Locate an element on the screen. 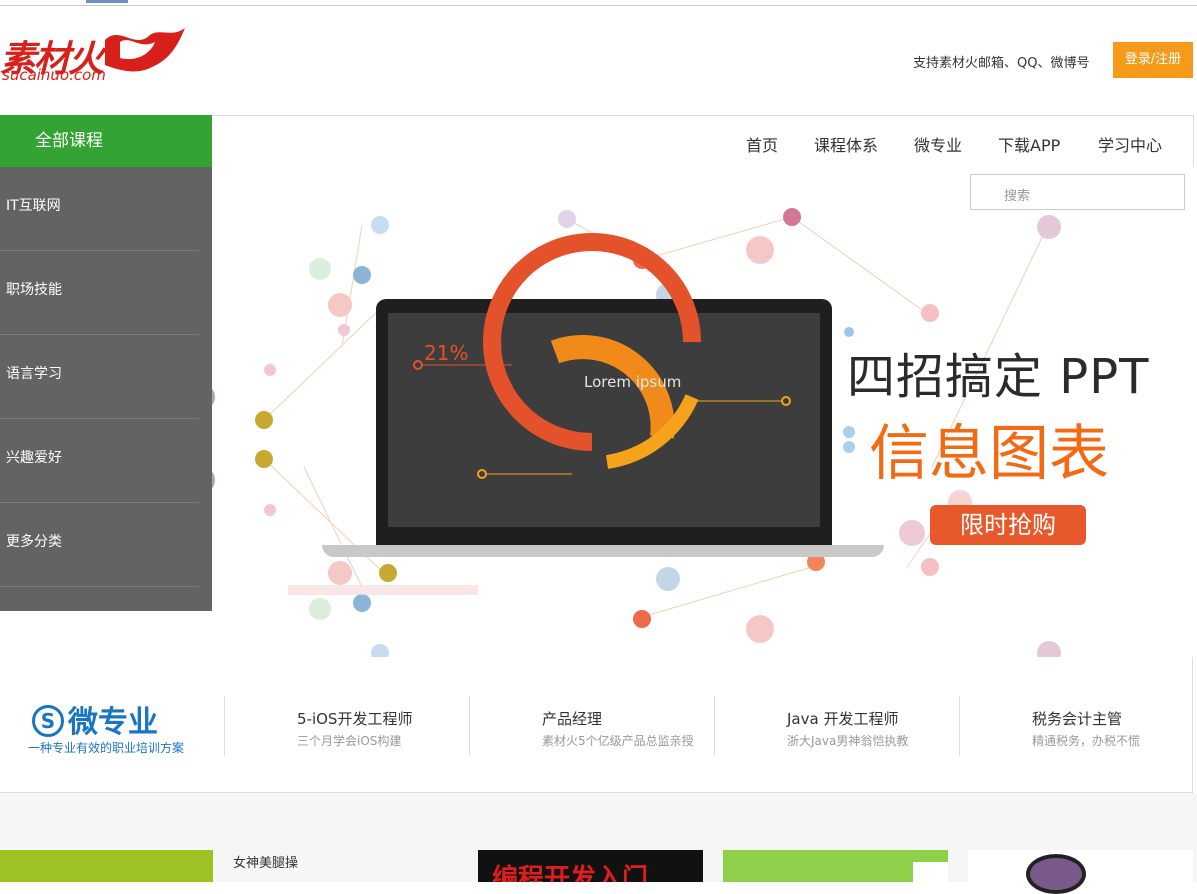 This screenshot has width=1197, height=894. sidebar-item-it-internet: IT互联网 is located at coordinates (99, 209).